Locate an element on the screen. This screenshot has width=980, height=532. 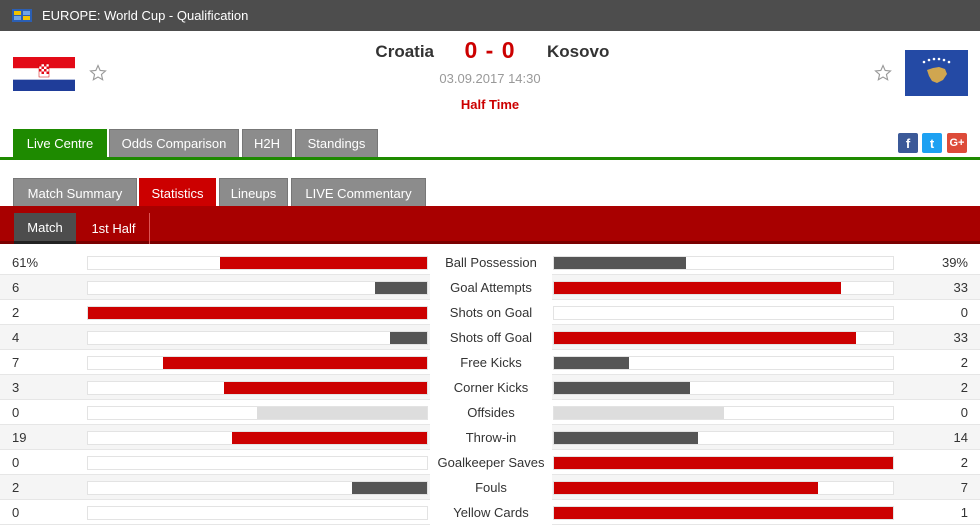
tab-first-half: 1st Half is located at coordinates (114, 228).